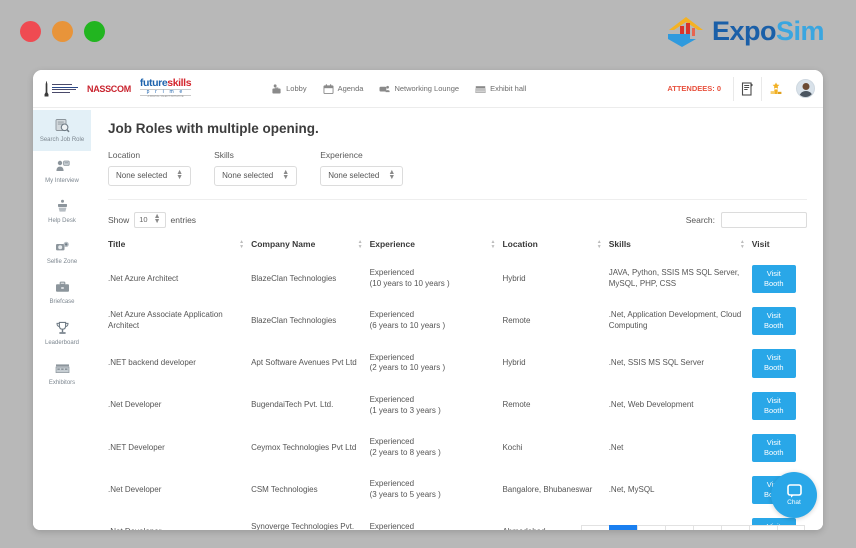 The image size is (856, 548). I want to click on visit-booth-line1: Visit, so click(773, 316).